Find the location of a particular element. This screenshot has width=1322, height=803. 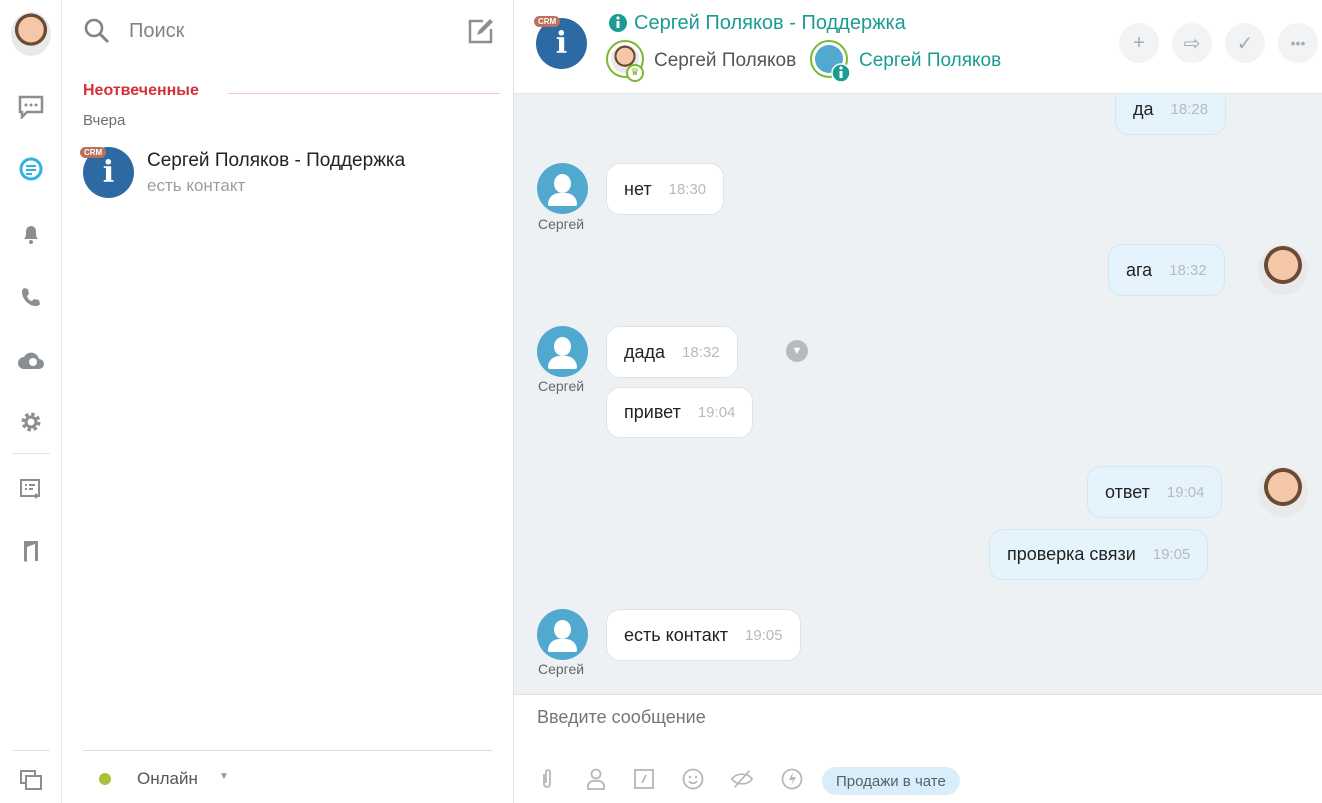

chat-icon is located at coordinates (31, 107).